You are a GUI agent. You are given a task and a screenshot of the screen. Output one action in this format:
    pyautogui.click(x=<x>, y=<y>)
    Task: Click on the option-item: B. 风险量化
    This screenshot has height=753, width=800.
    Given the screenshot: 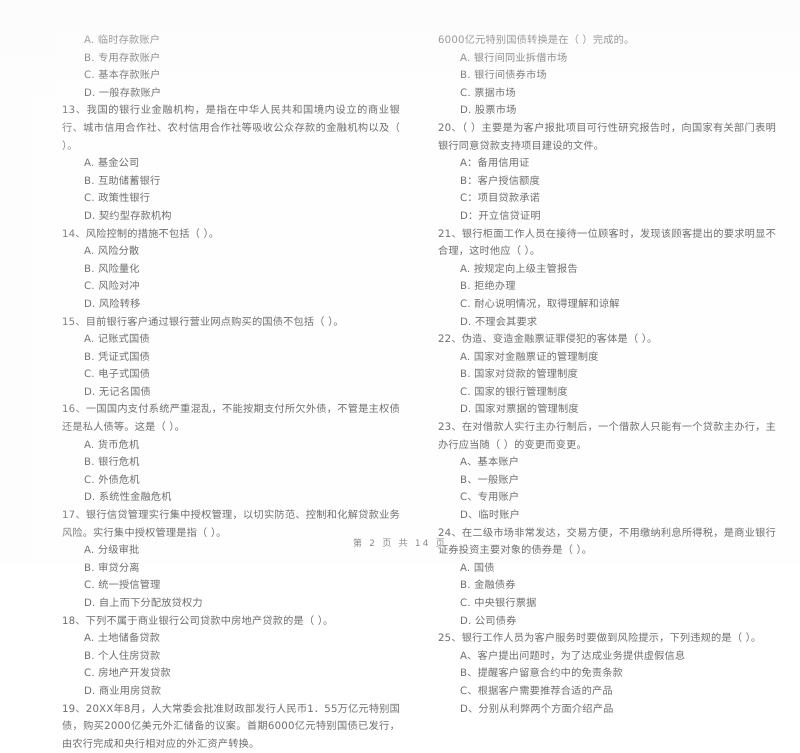 What is the action you would take?
    pyautogui.click(x=112, y=269)
    